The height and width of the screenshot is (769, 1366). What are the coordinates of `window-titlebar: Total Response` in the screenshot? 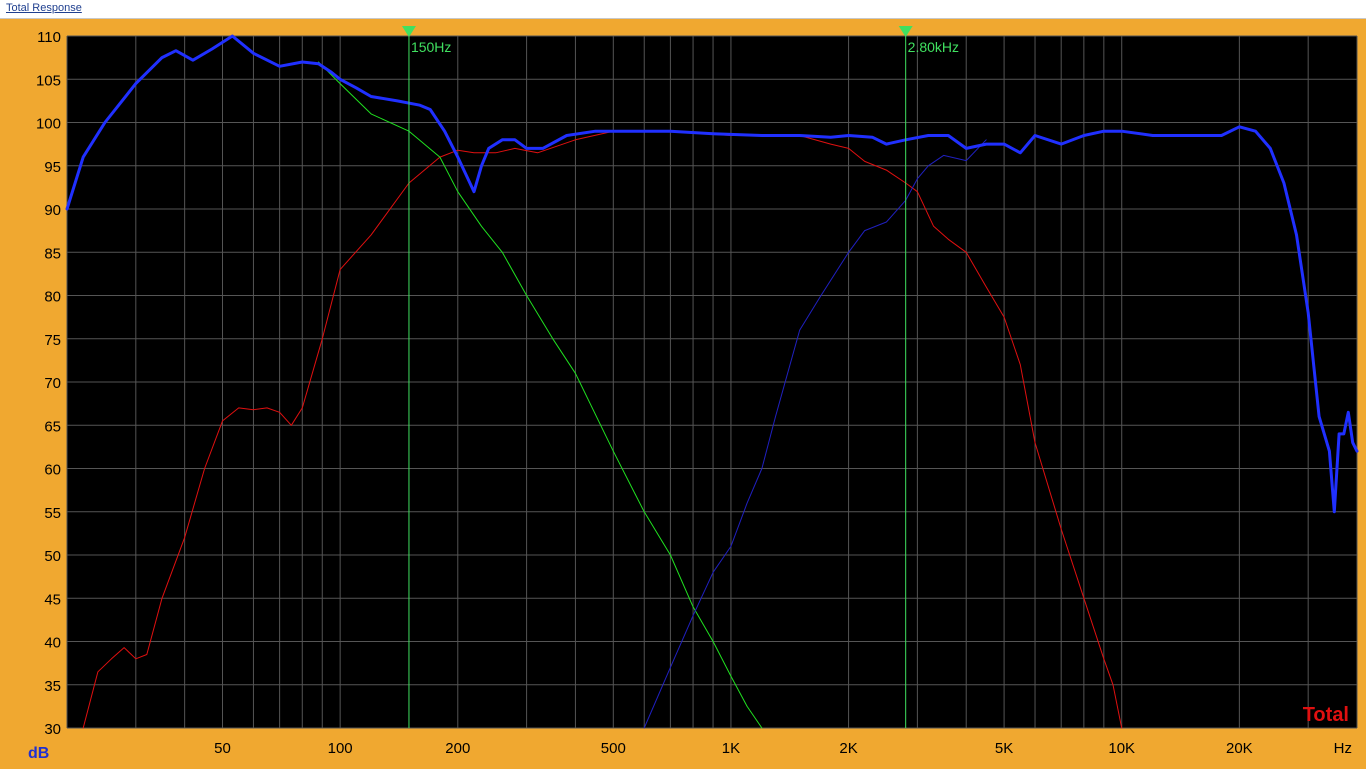 It's located at (683, 9).